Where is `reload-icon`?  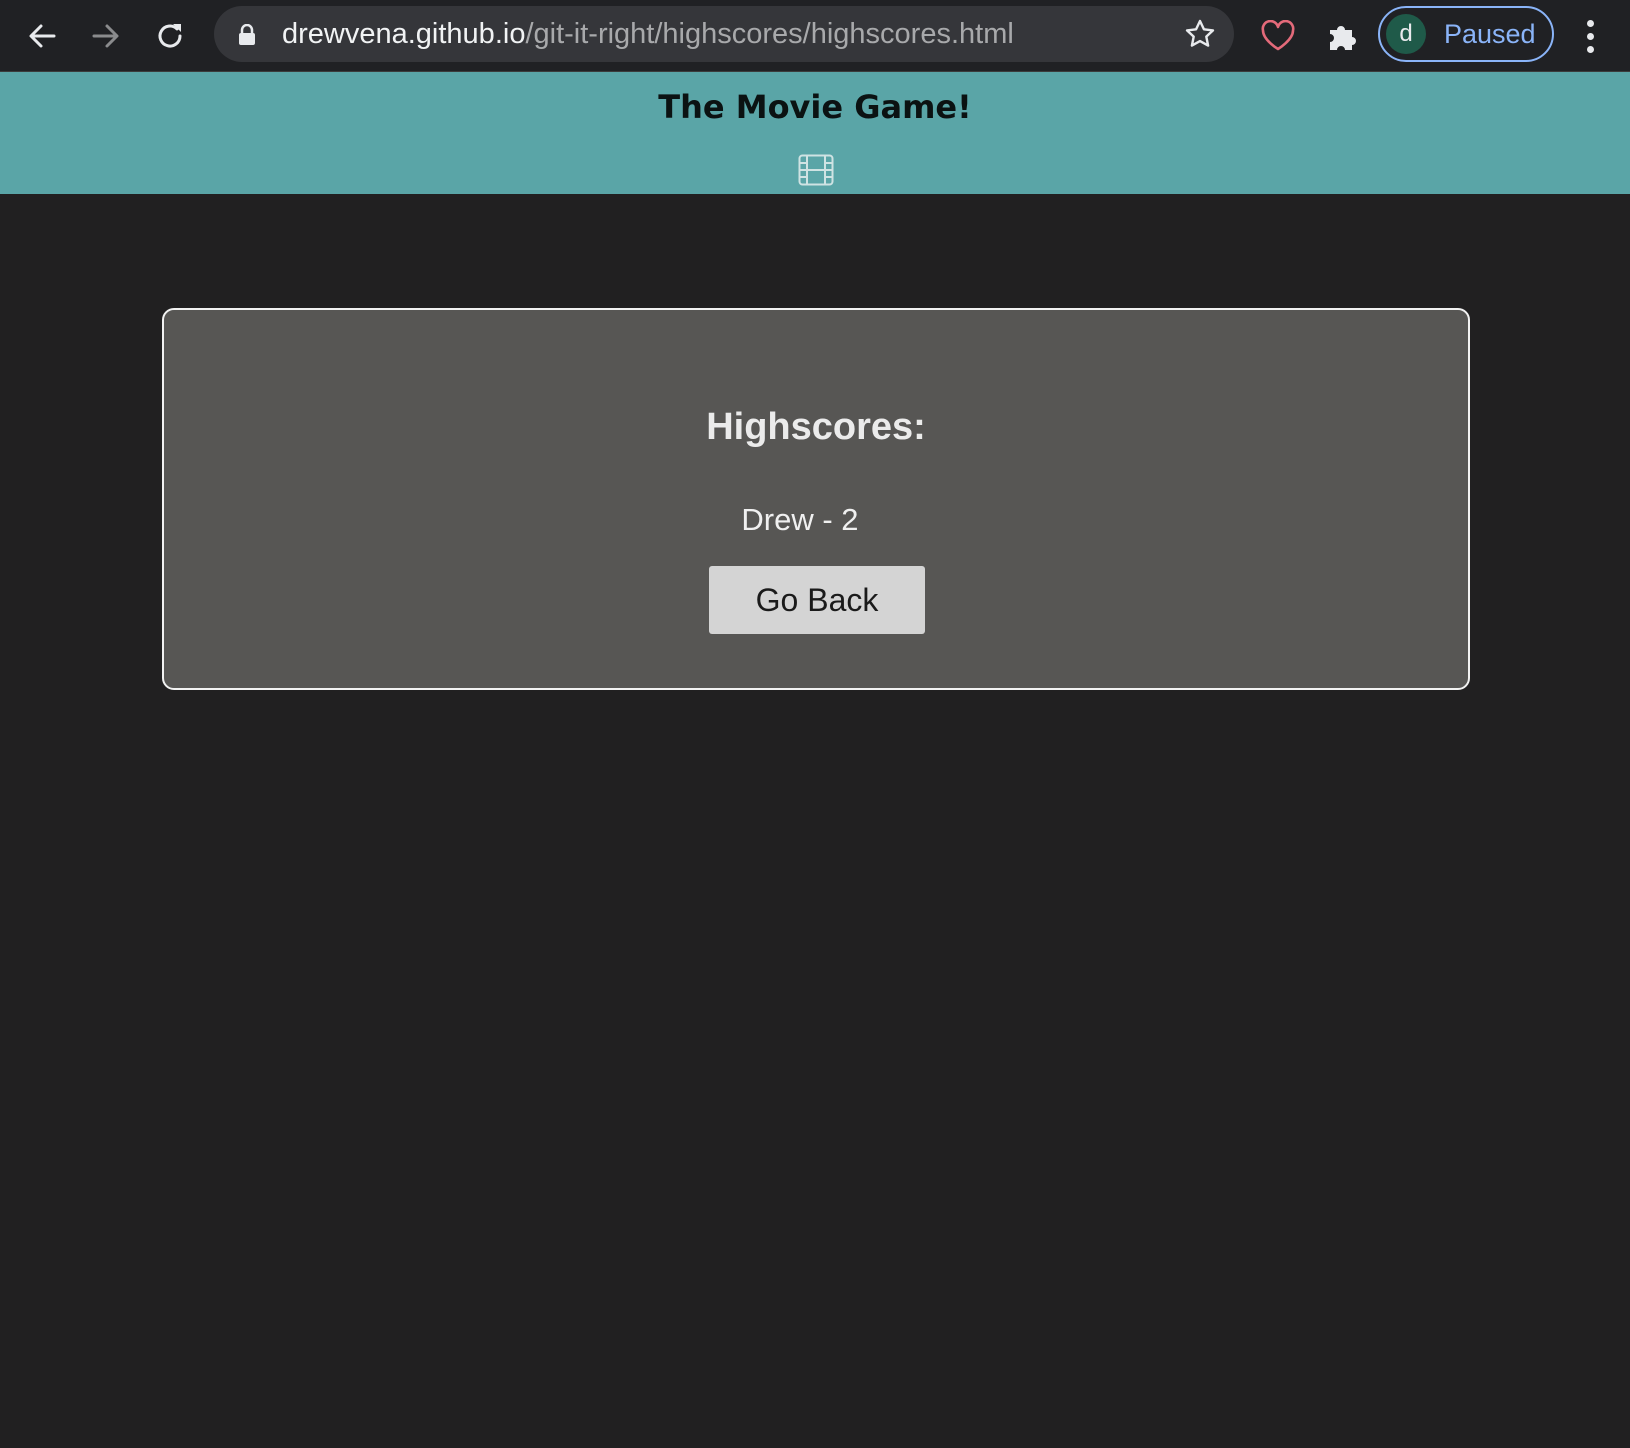
reload-icon is located at coordinates (170, 36).